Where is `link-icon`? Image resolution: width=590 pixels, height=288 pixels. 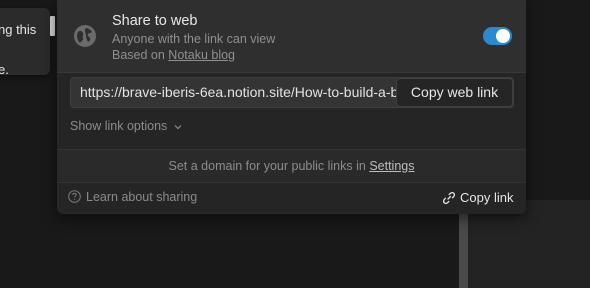
link-icon is located at coordinates (449, 198).